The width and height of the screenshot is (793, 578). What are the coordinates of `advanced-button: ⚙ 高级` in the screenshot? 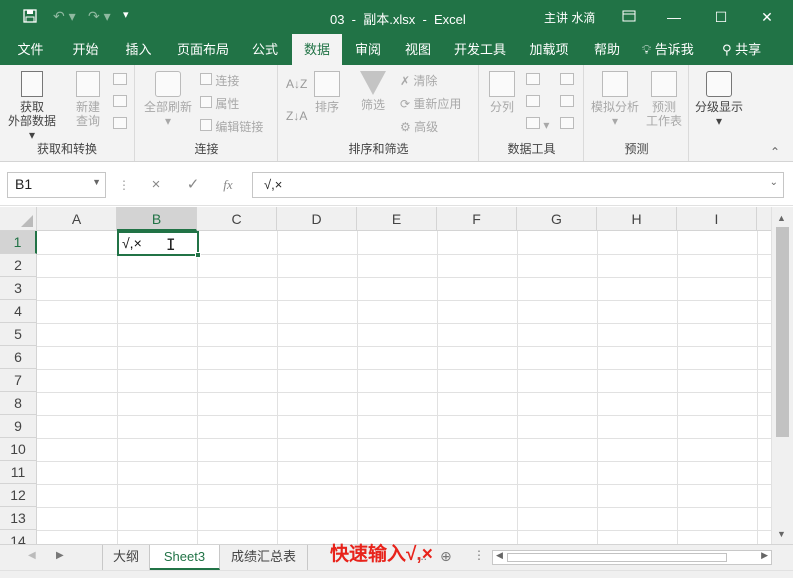 It's located at (419, 126).